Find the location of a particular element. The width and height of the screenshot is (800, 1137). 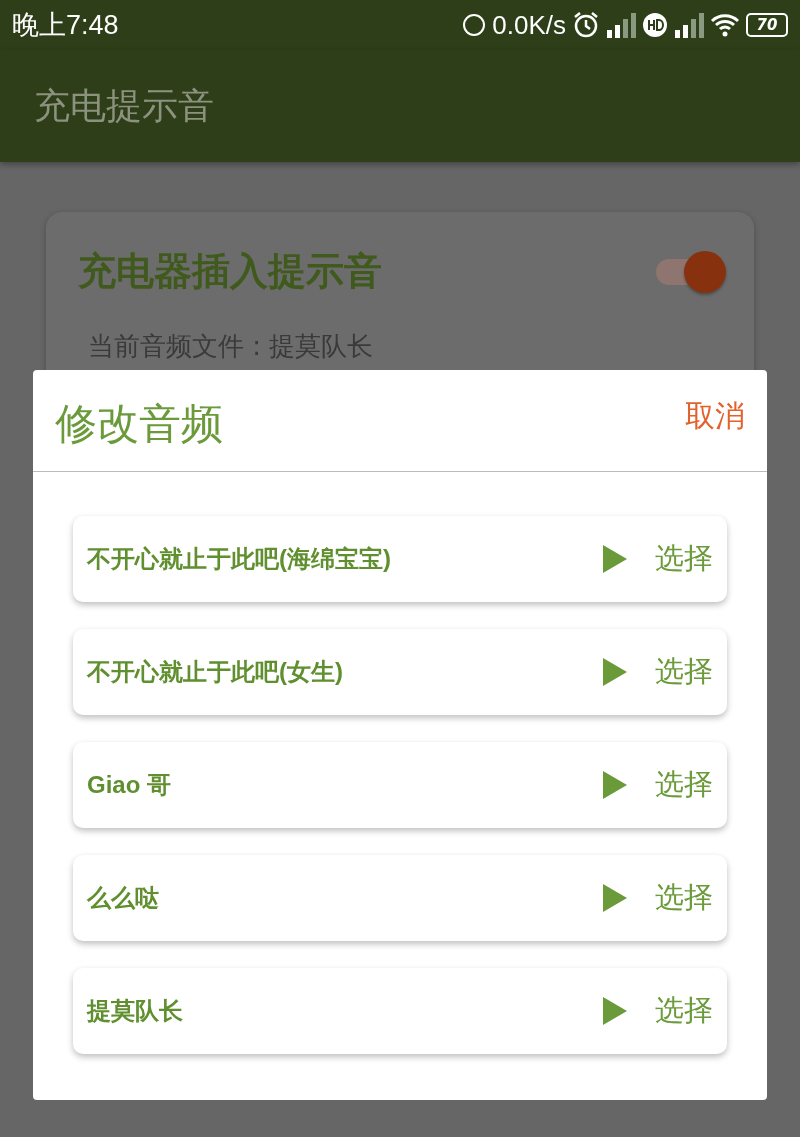

cancel-button: 取消 is located at coordinates (715, 416).